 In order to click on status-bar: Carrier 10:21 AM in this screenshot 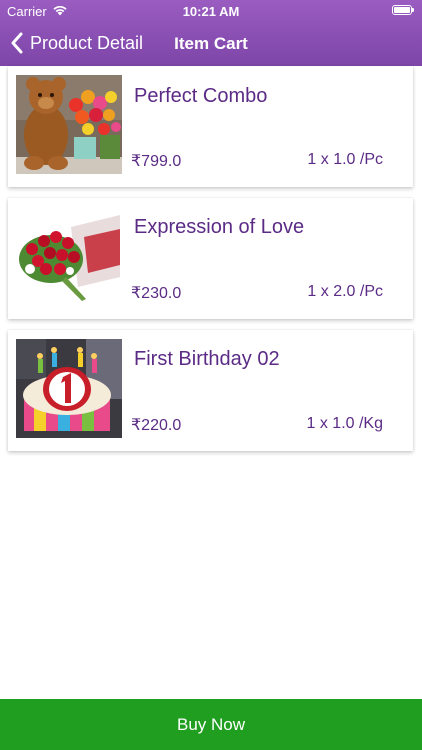, I will do `click(211, 11)`.